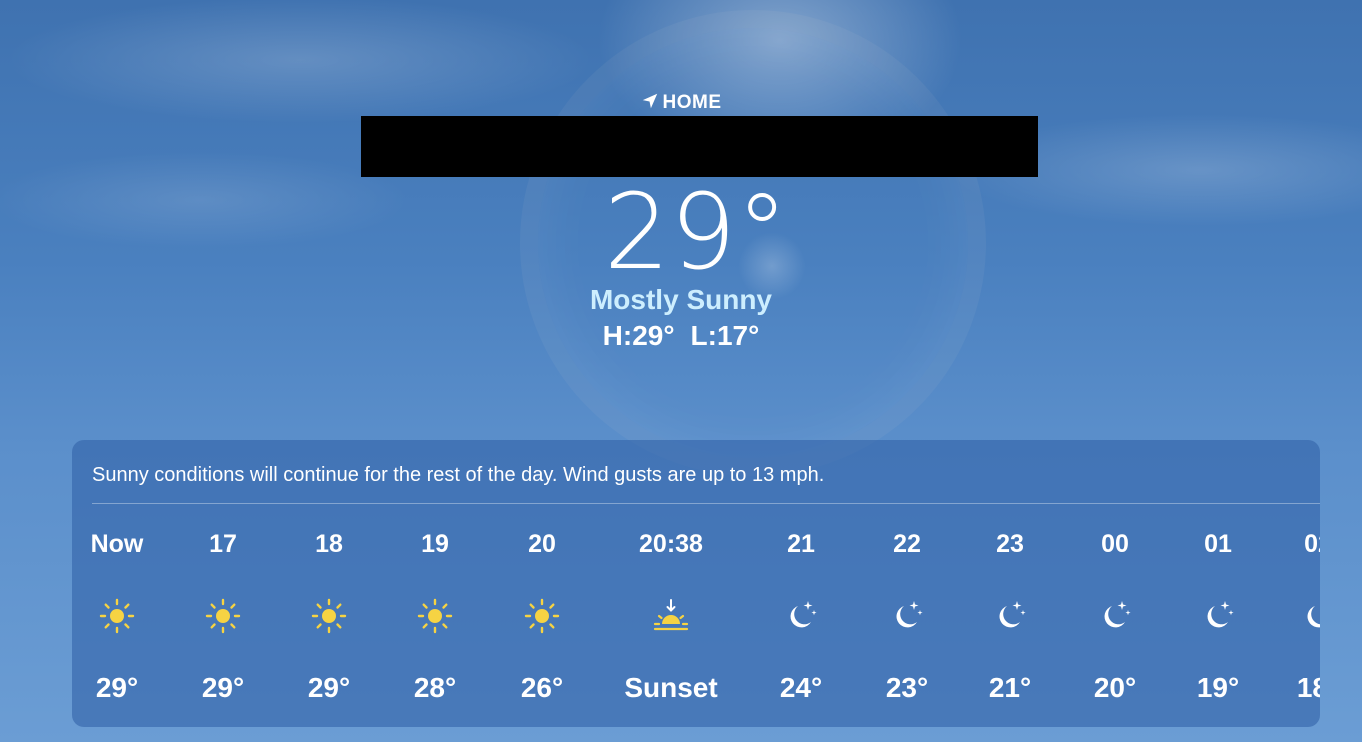 The width and height of the screenshot is (1362, 742). I want to click on hour-temperature: 28°, so click(435, 687).